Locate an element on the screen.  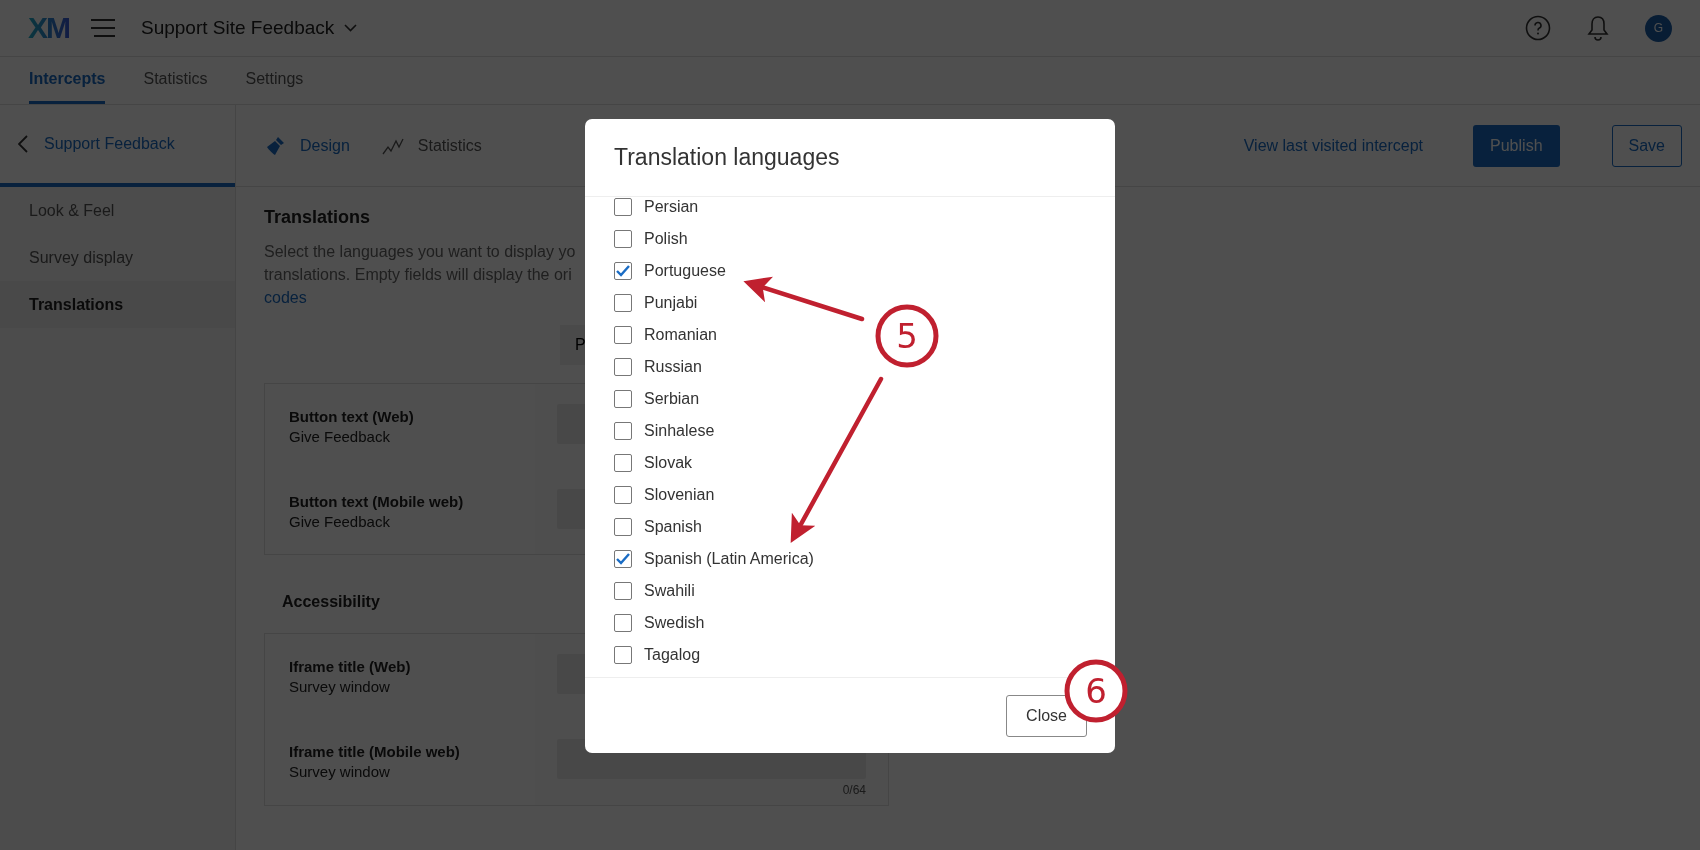
chevron-down-icon is located at coordinates (351, 28).